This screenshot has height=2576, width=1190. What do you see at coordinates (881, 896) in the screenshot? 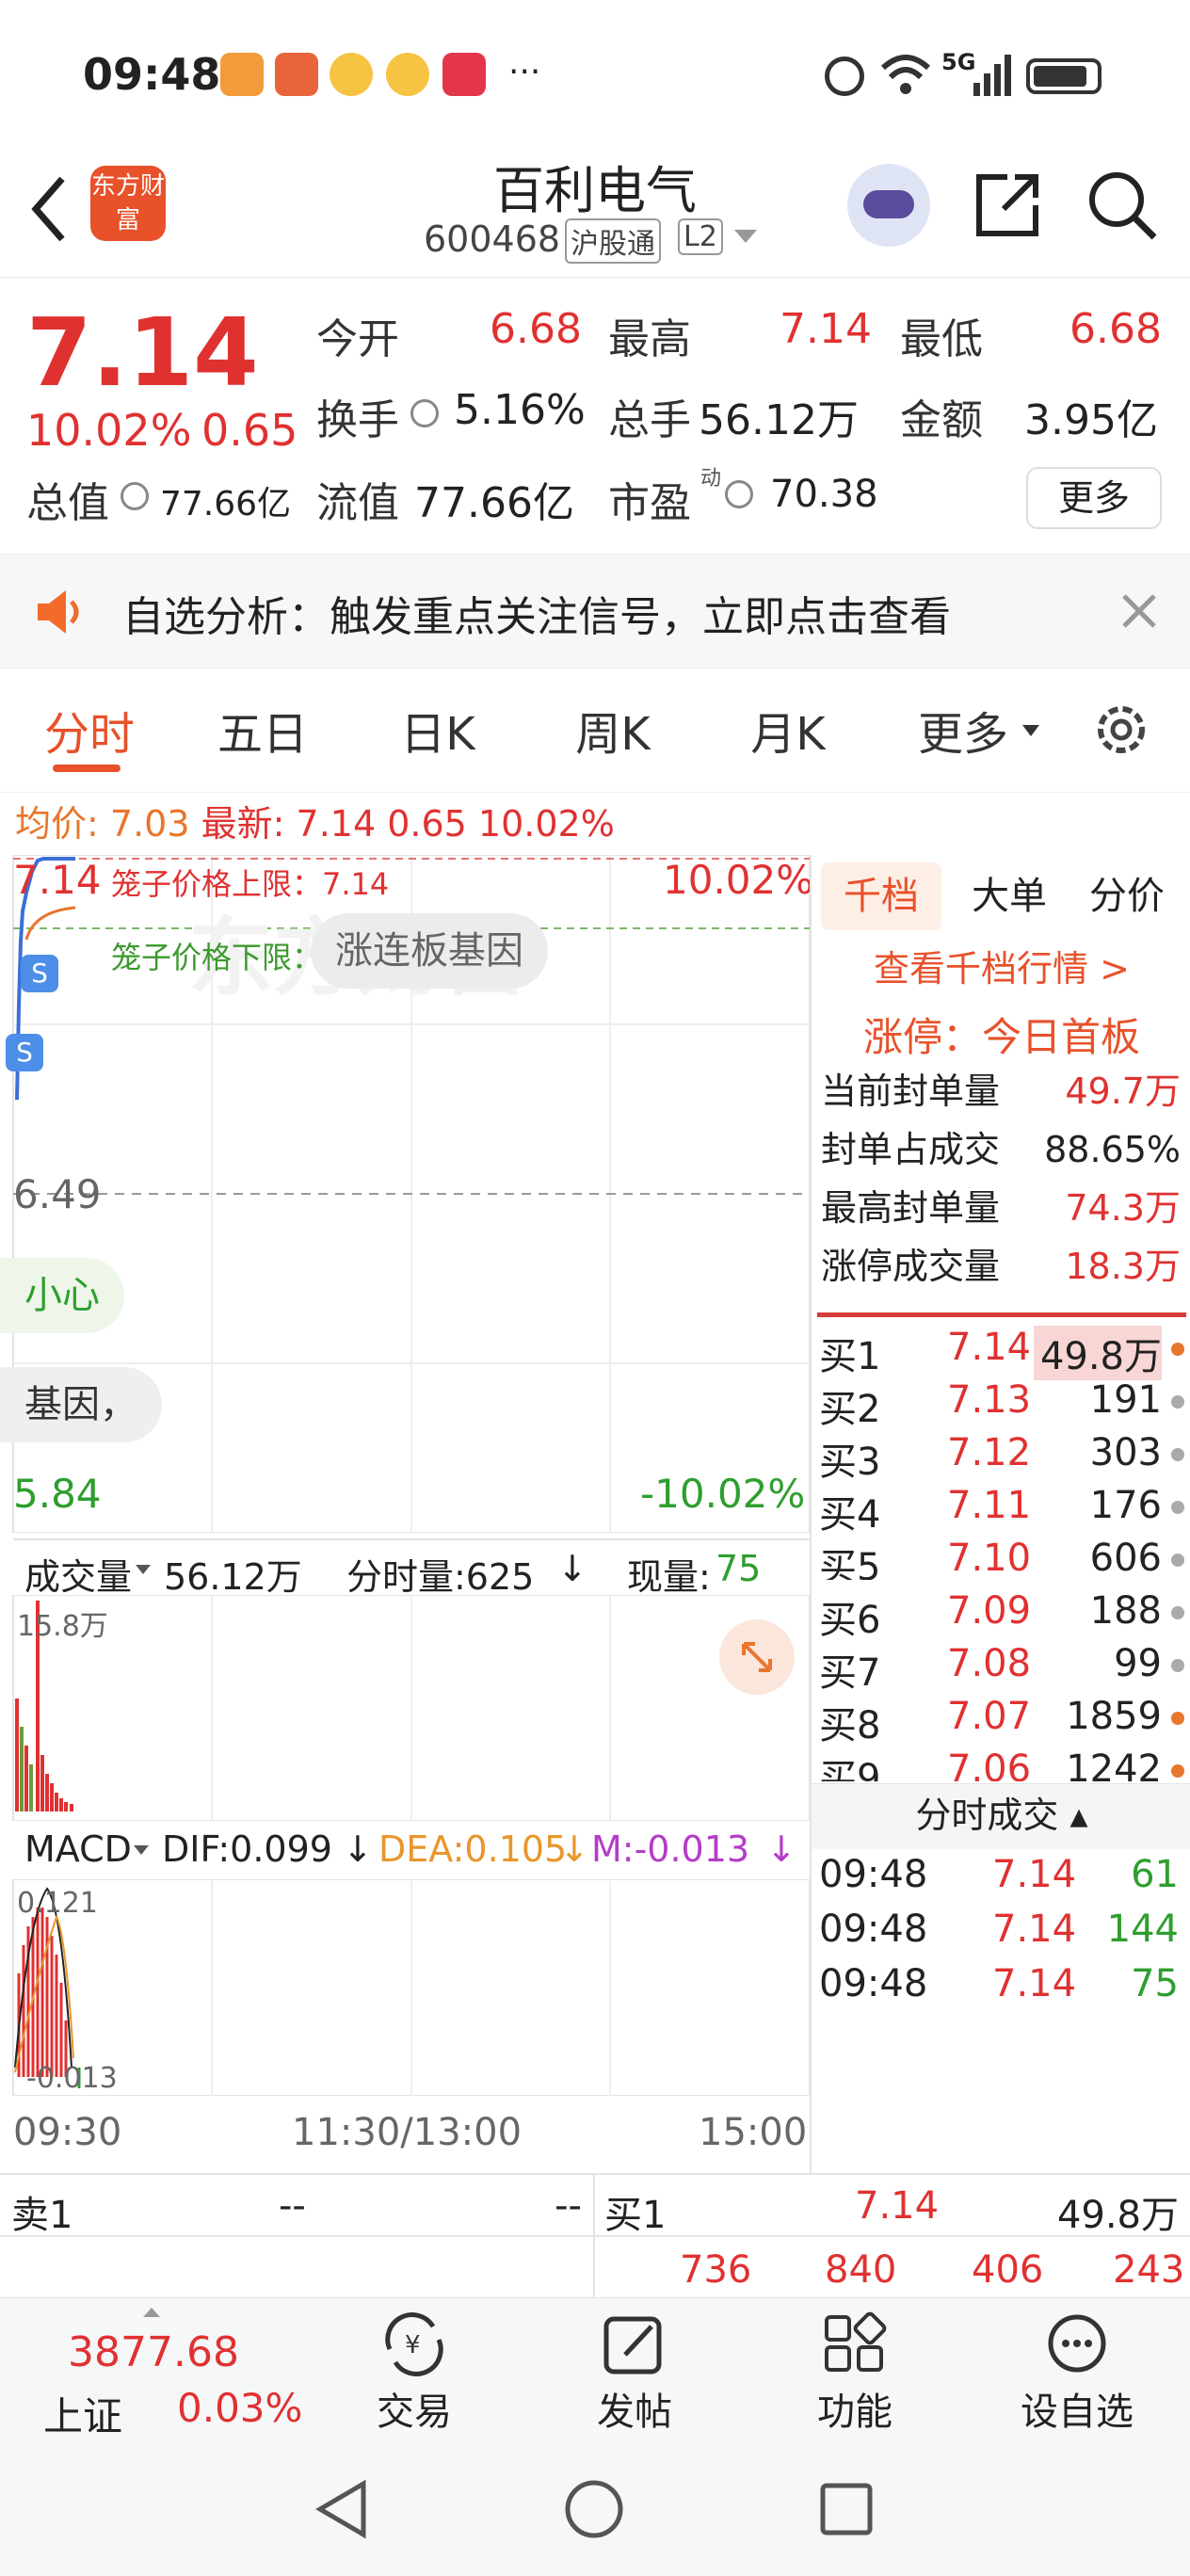
I see `tab-order-depth: 千档` at bounding box center [881, 896].